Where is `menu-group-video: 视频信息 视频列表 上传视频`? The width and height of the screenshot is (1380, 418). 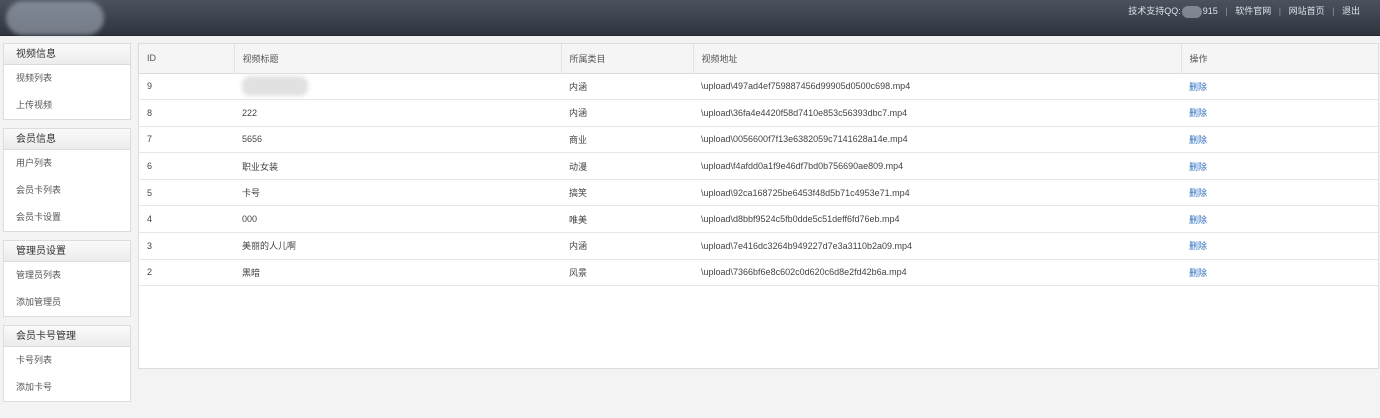 menu-group-video: 视频信息 视频列表 上传视频 is located at coordinates (67, 81).